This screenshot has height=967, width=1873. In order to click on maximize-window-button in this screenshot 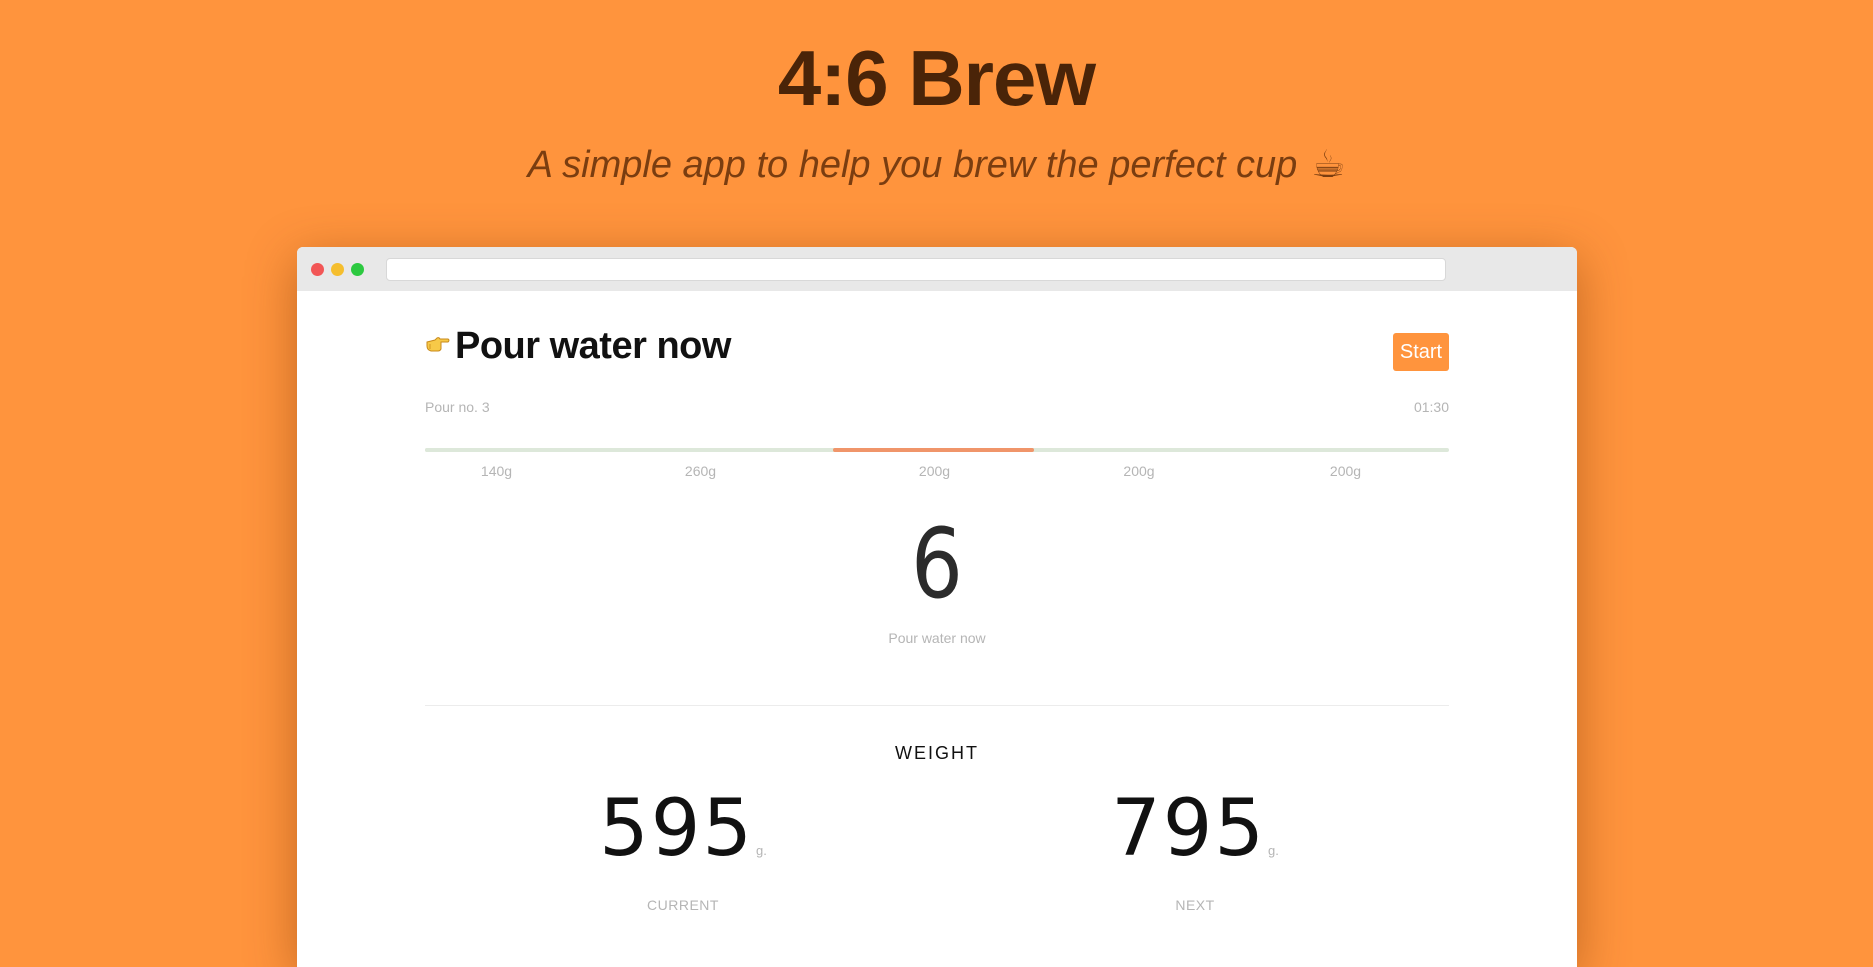, I will do `click(357, 269)`.